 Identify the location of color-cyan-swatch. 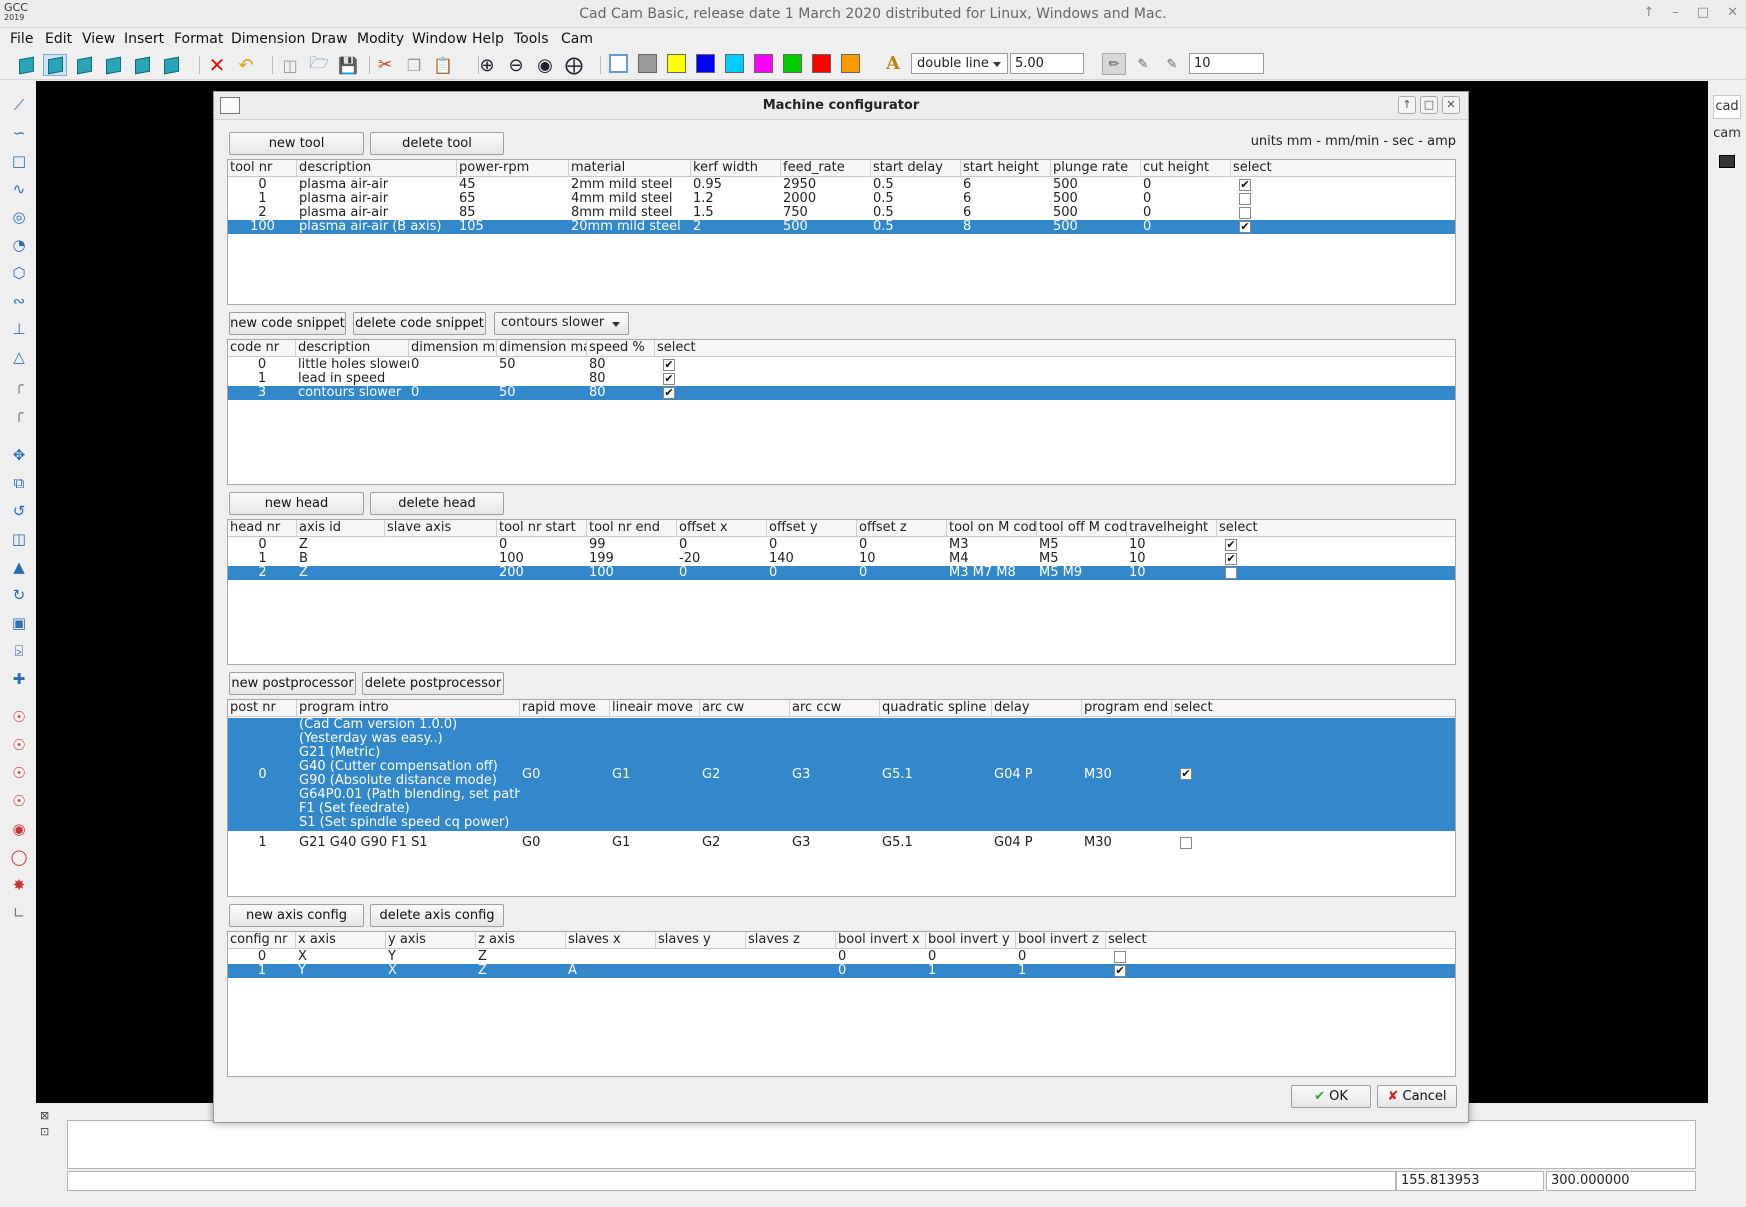
(734, 63).